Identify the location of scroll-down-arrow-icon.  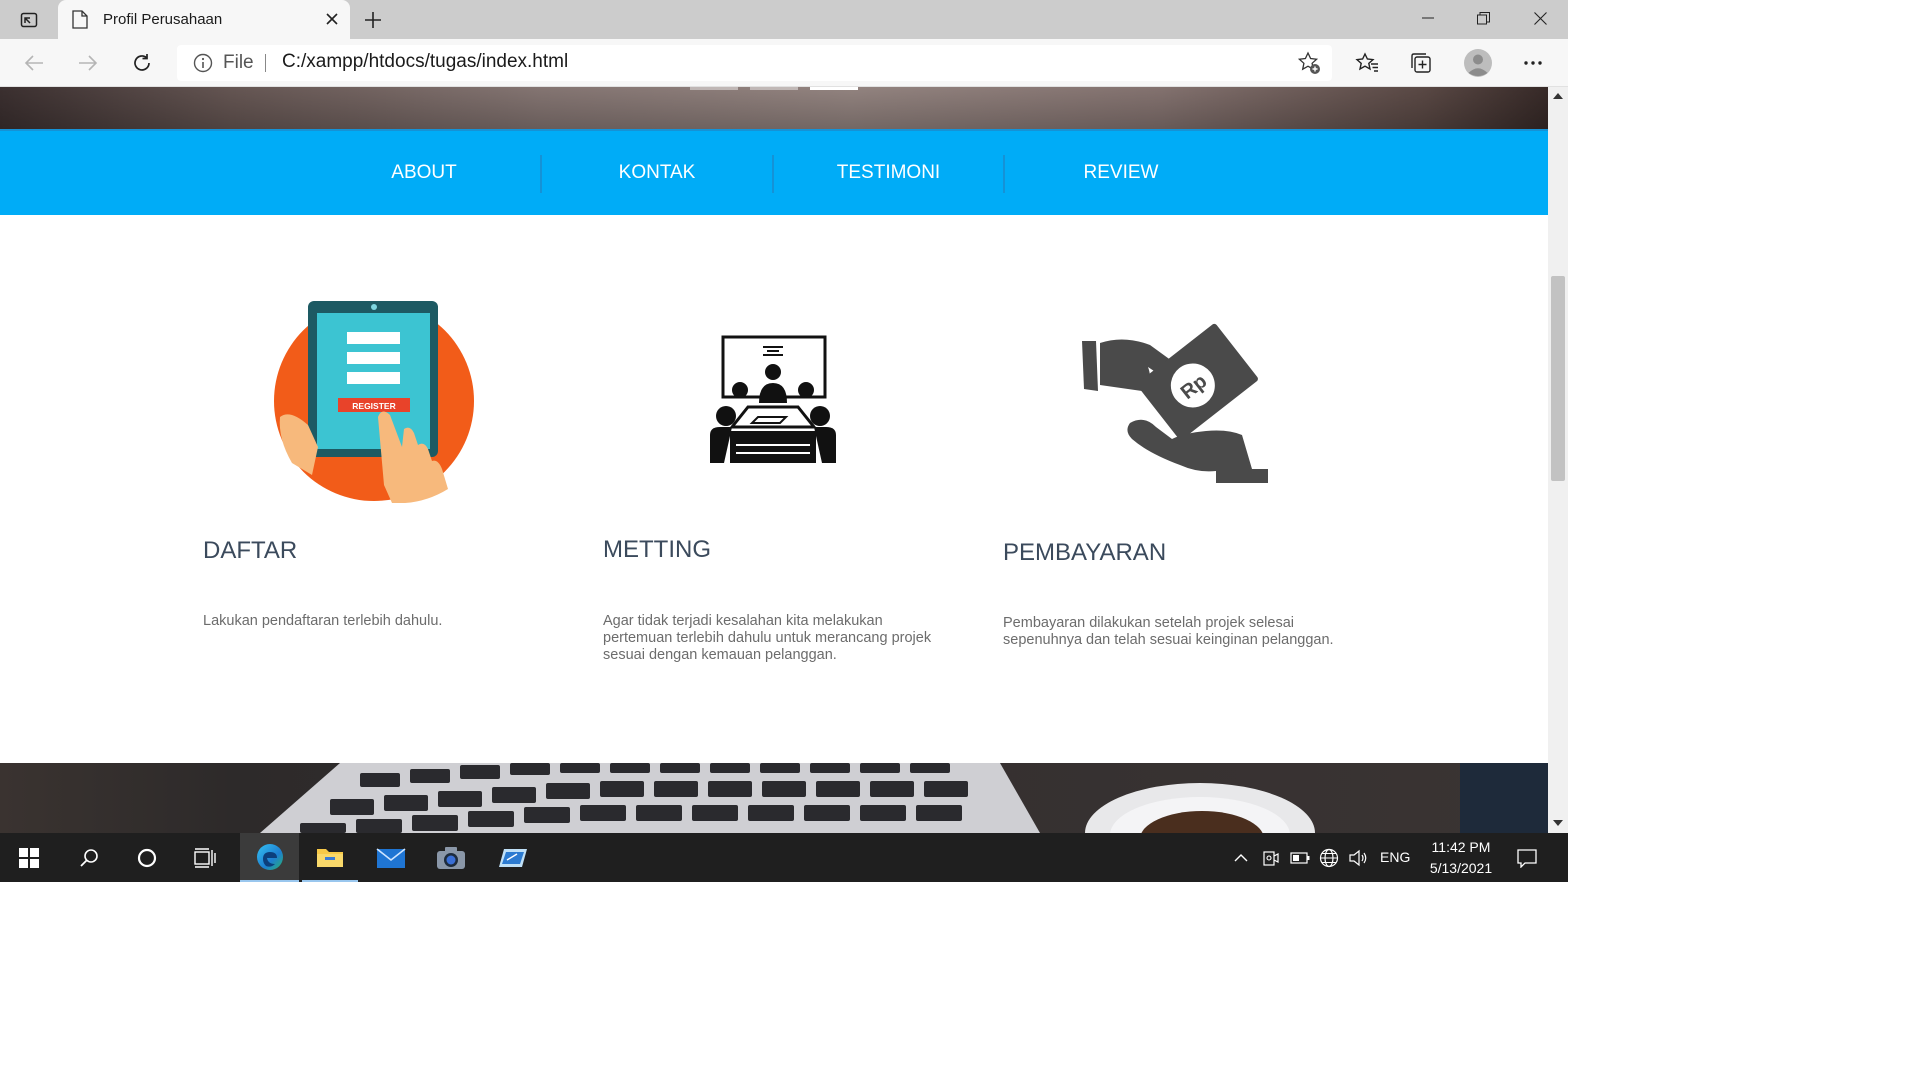
(1558, 823).